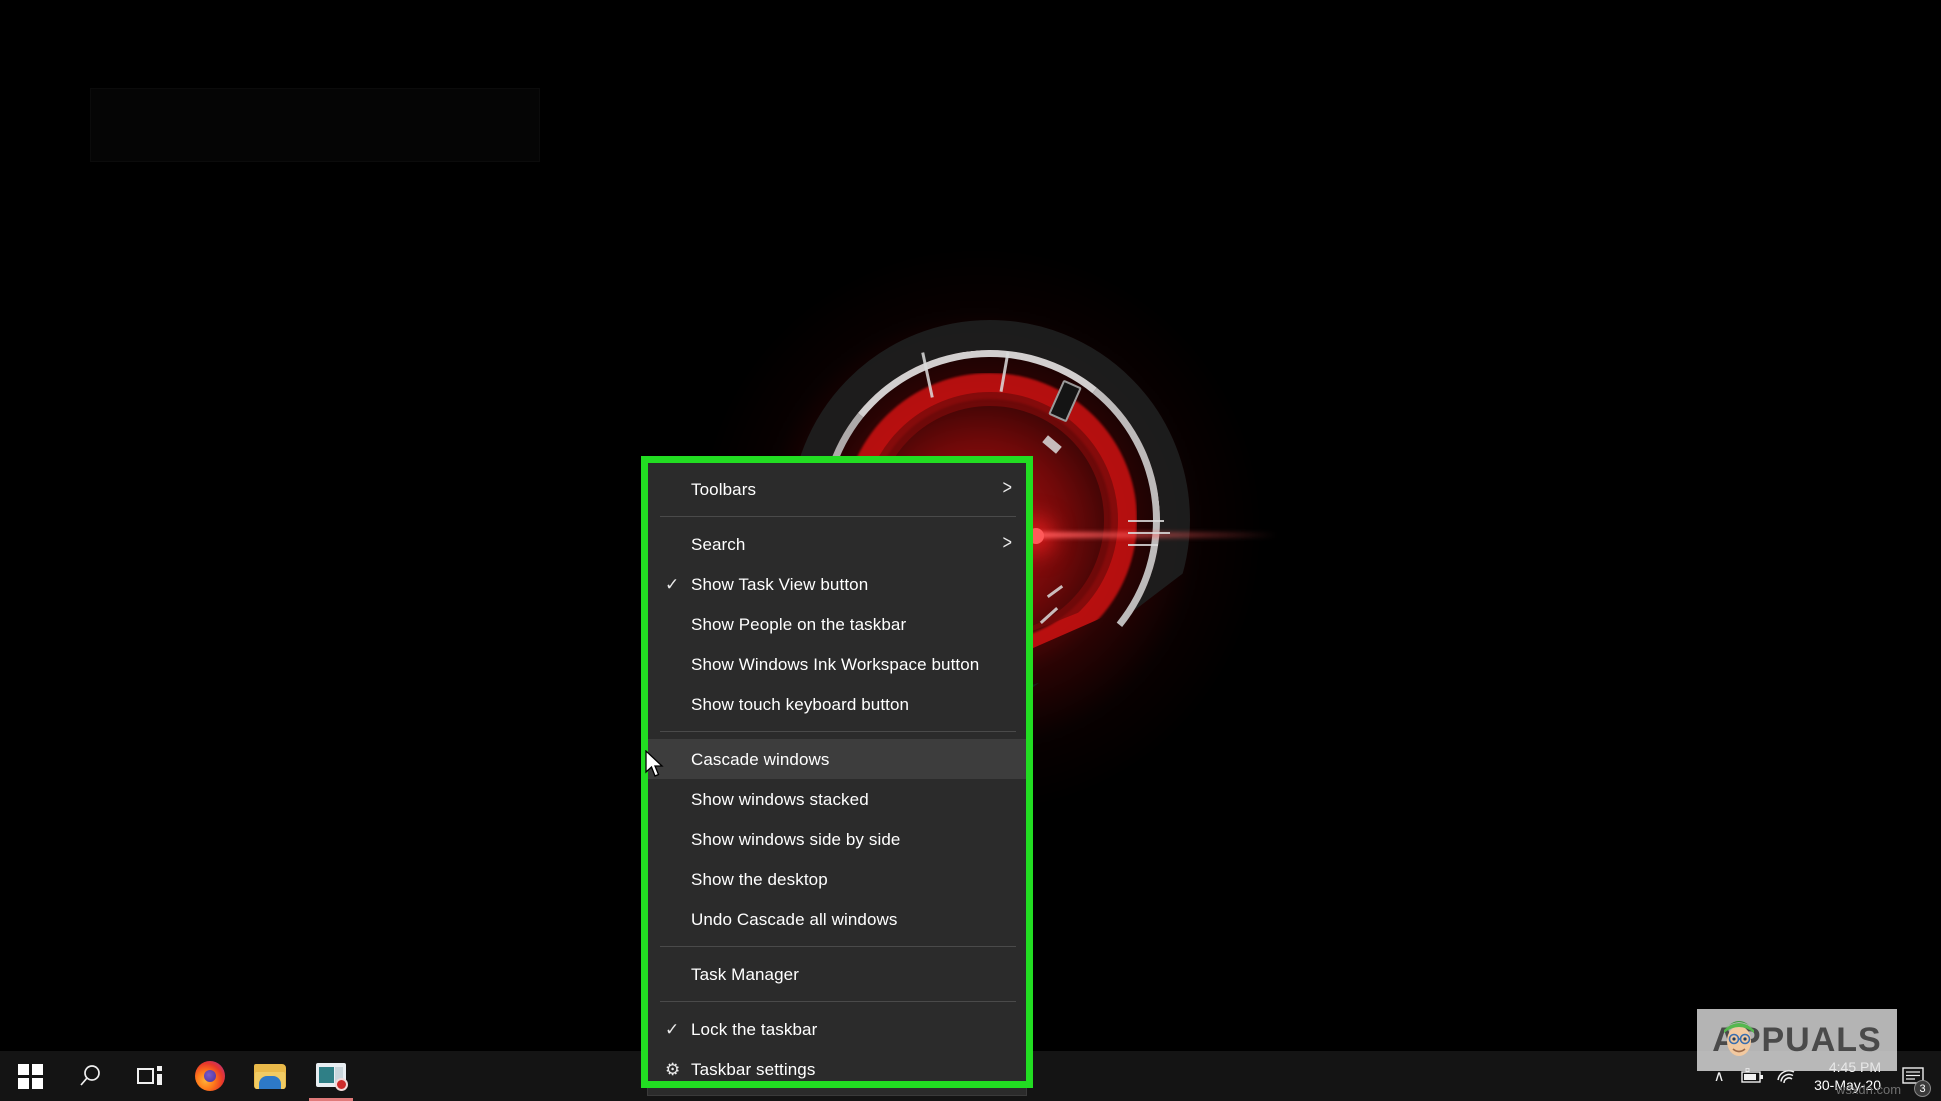 Image resolution: width=1941 pixels, height=1101 pixels. I want to click on menu-item-toolbars: Toolbars >, so click(837, 489).